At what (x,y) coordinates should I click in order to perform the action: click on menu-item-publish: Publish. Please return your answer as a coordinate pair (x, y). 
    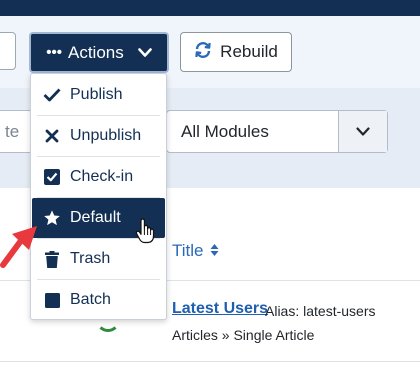
    Looking at the image, I should click on (98, 95).